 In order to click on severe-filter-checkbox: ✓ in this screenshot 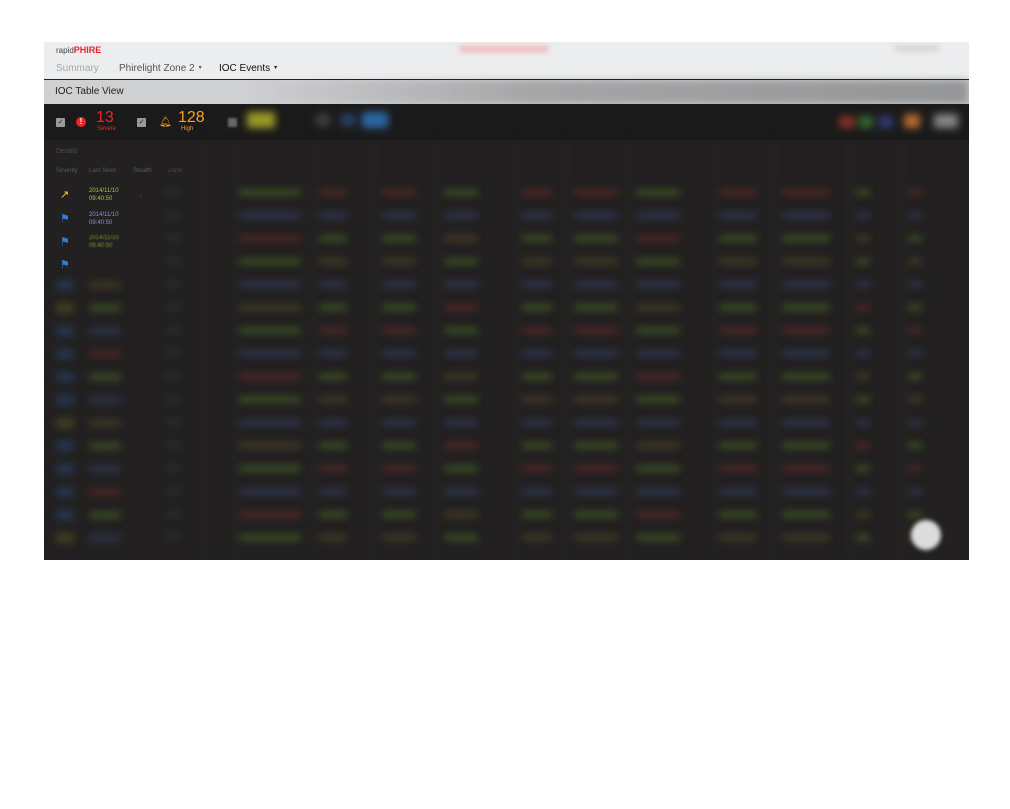, I will do `click(60, 122)`.